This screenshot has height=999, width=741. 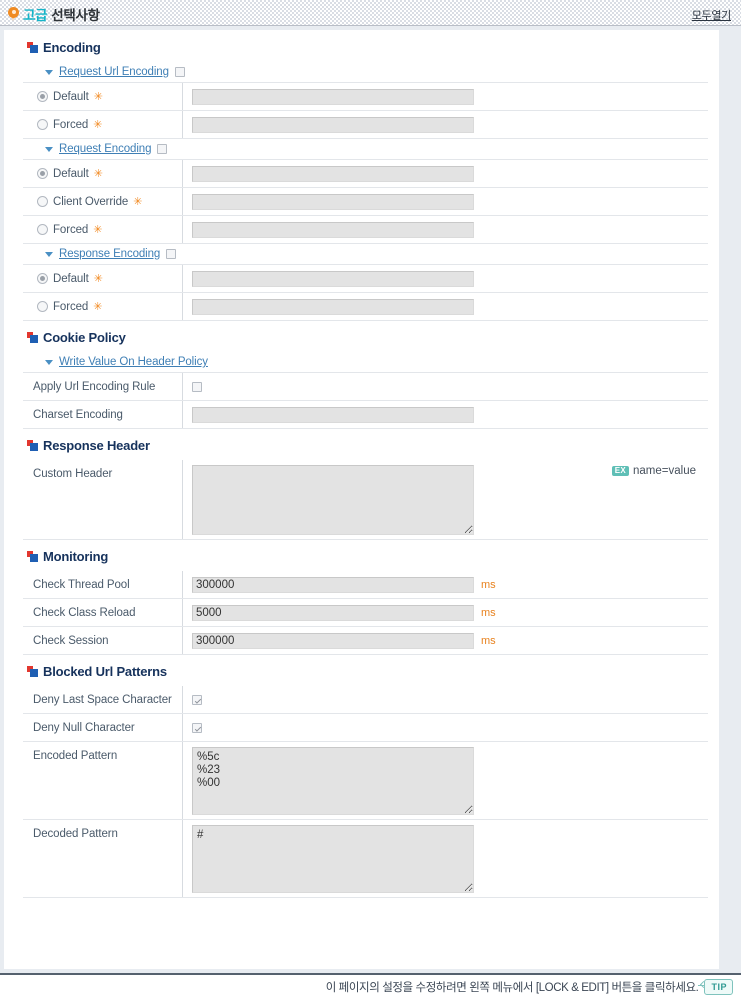 I want to click on input-check-session, so click(x=333, y=640).